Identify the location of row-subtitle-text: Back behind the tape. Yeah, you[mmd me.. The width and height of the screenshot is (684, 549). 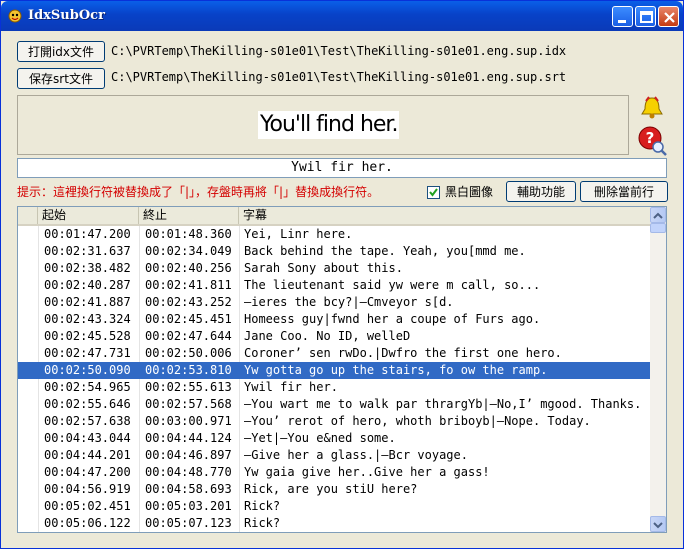
(385, 251).